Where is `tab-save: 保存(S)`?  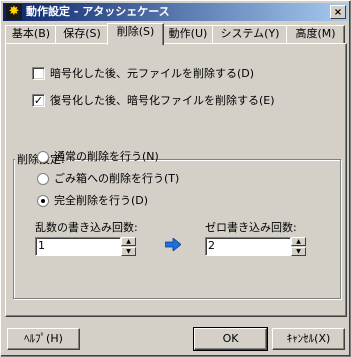 tab-save: 保存(S) is located at coordinates (82, 34).